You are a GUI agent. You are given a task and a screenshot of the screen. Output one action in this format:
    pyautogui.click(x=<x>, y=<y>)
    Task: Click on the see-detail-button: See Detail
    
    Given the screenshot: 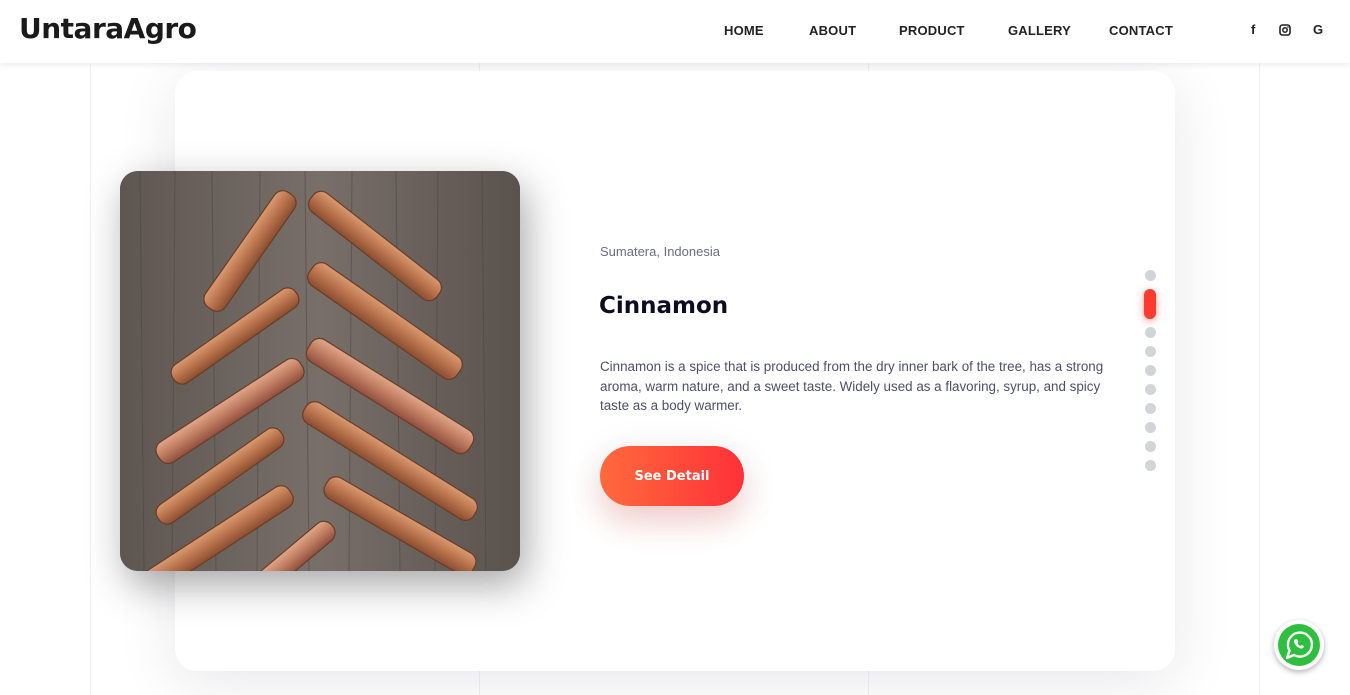 What is the action you would take?
    pyautogui.click(x=672, y=476)
    